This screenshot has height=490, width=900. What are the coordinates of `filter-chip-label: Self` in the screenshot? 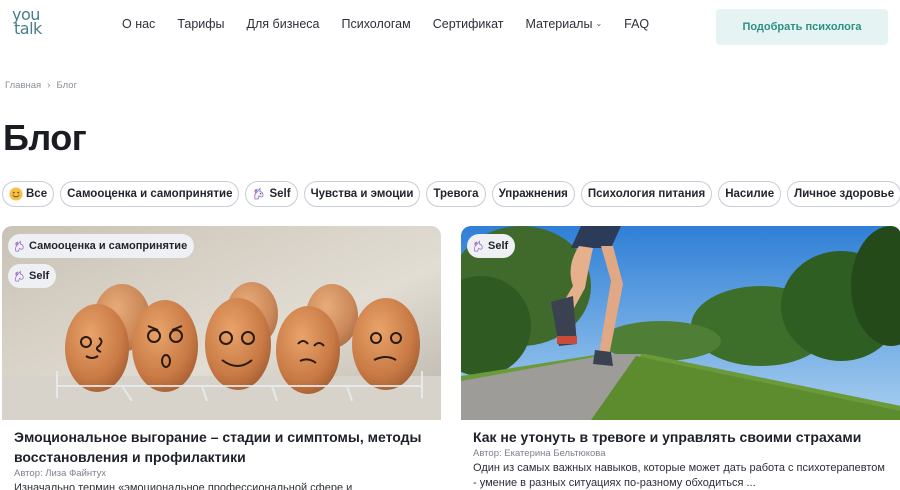 It's located at (280, 194).